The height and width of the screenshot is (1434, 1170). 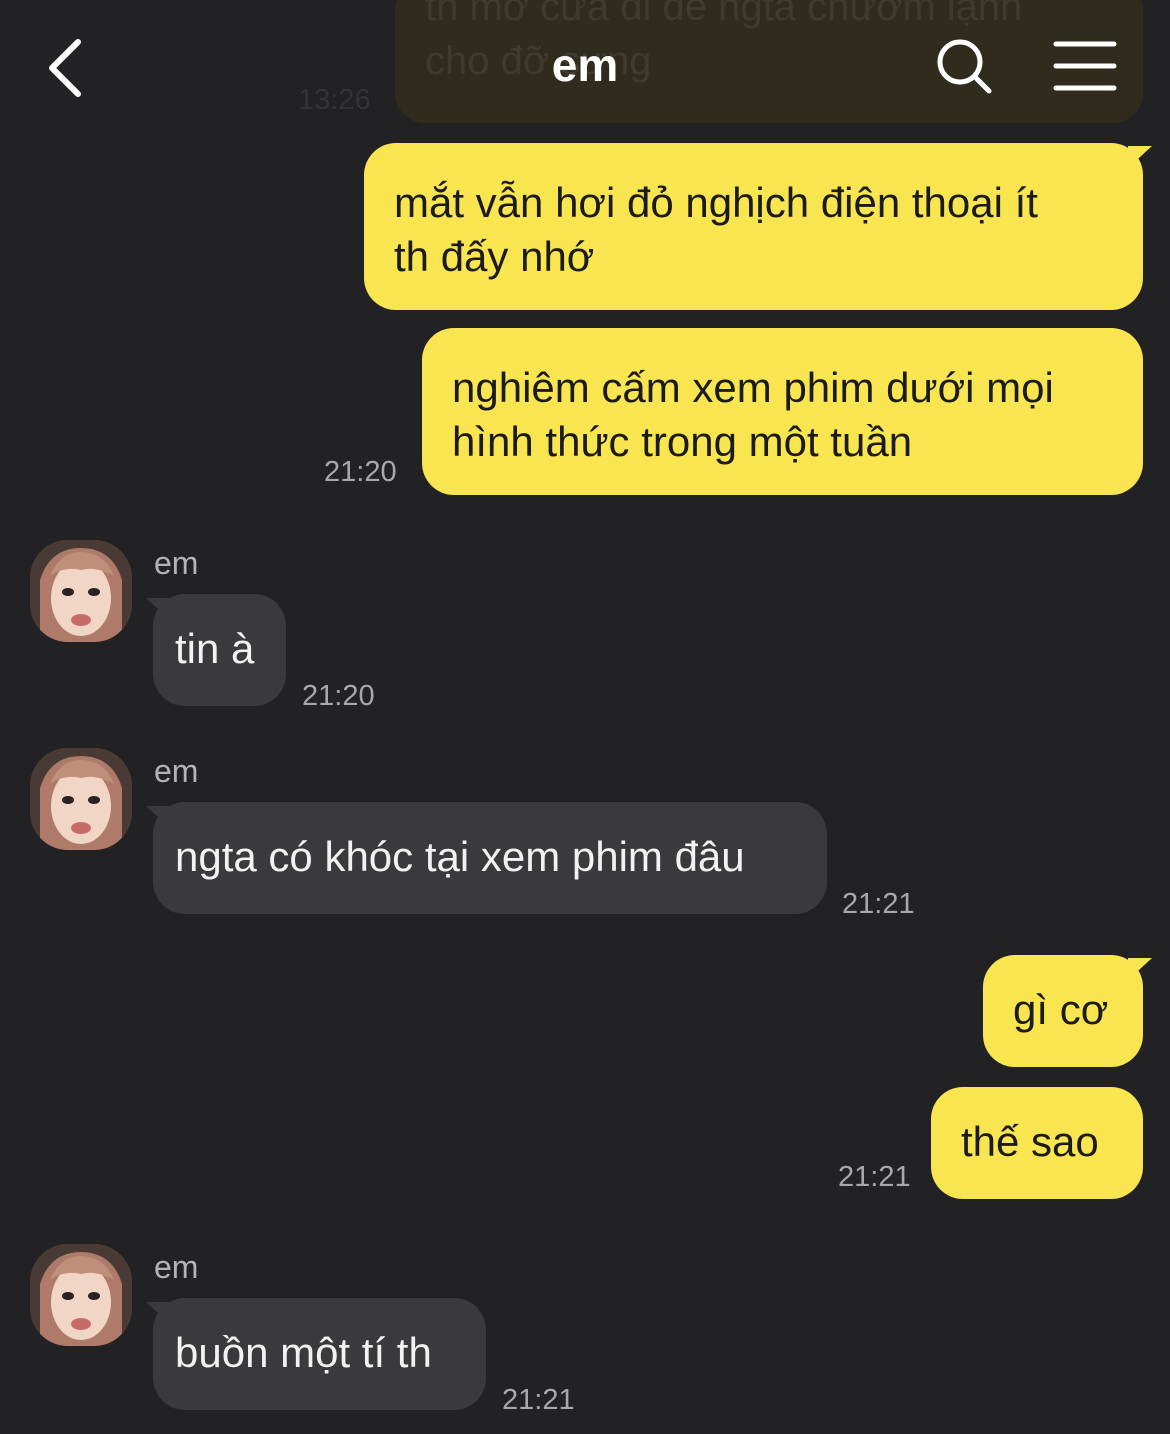 What do you see at coordinates (753, 387) in the screenshot?
I see `message-text-line: nghiêm cấm xem phim dưới mọi` at bounding box center [753, 387].